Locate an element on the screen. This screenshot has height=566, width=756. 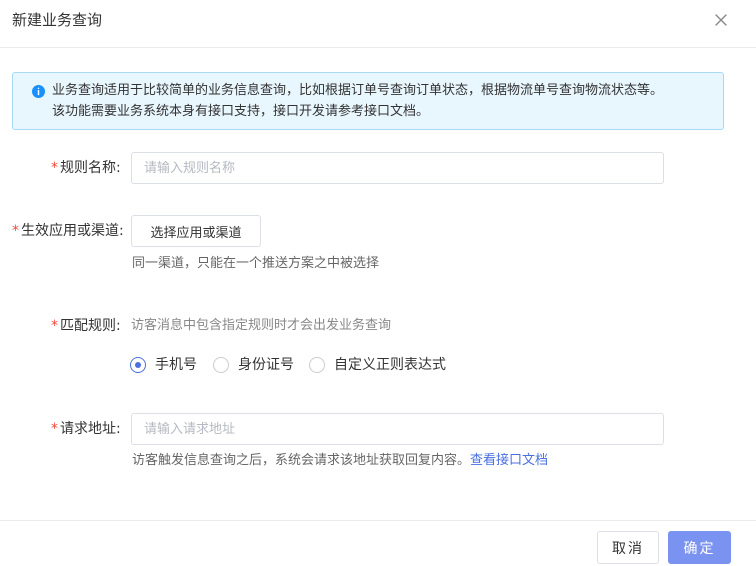
request-url-input is located at coordinates (397, 429).